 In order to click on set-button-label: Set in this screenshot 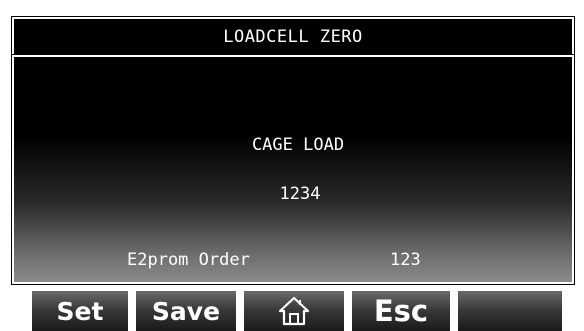, I will do `click(80, 311)`.